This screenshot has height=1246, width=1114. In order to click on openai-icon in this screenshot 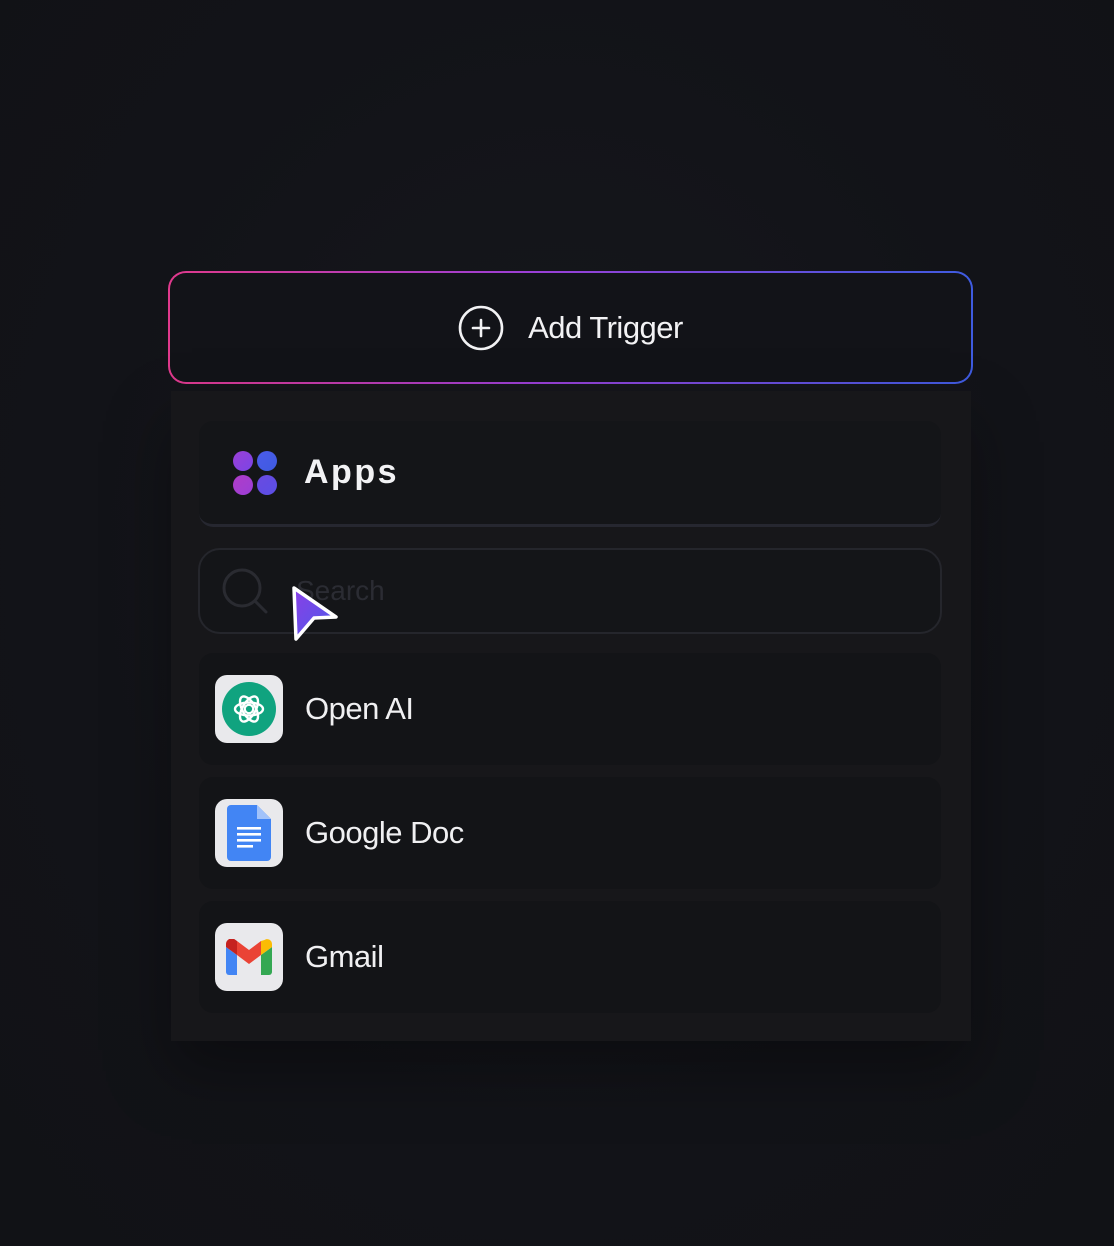, I will do `click(249, 709)`.